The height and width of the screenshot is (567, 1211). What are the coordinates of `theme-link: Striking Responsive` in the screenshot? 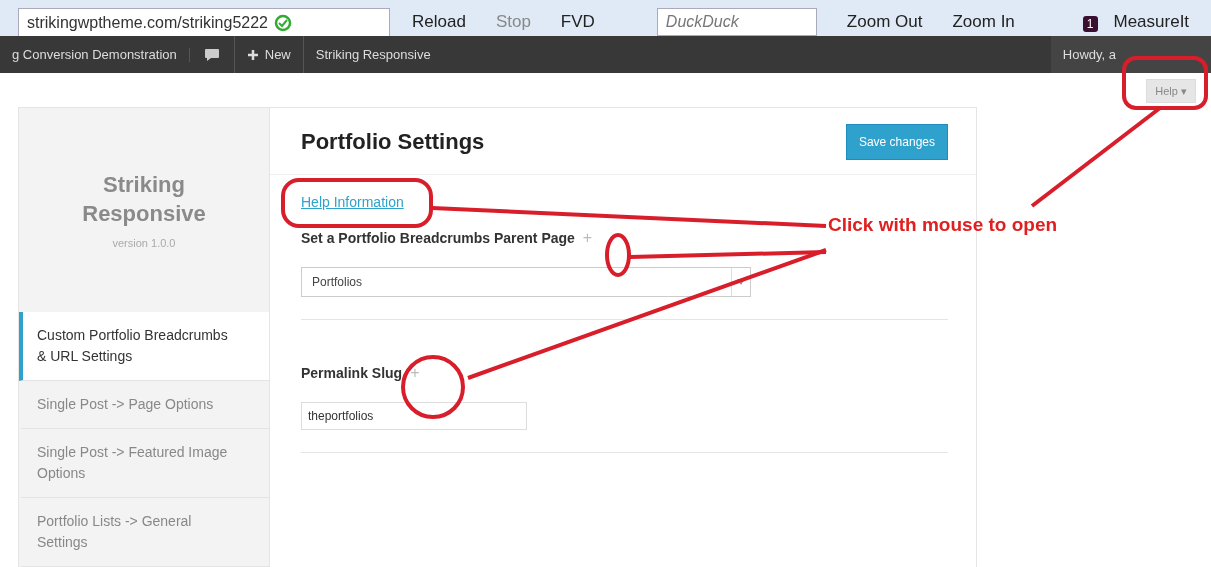 It's located at (372, 54).